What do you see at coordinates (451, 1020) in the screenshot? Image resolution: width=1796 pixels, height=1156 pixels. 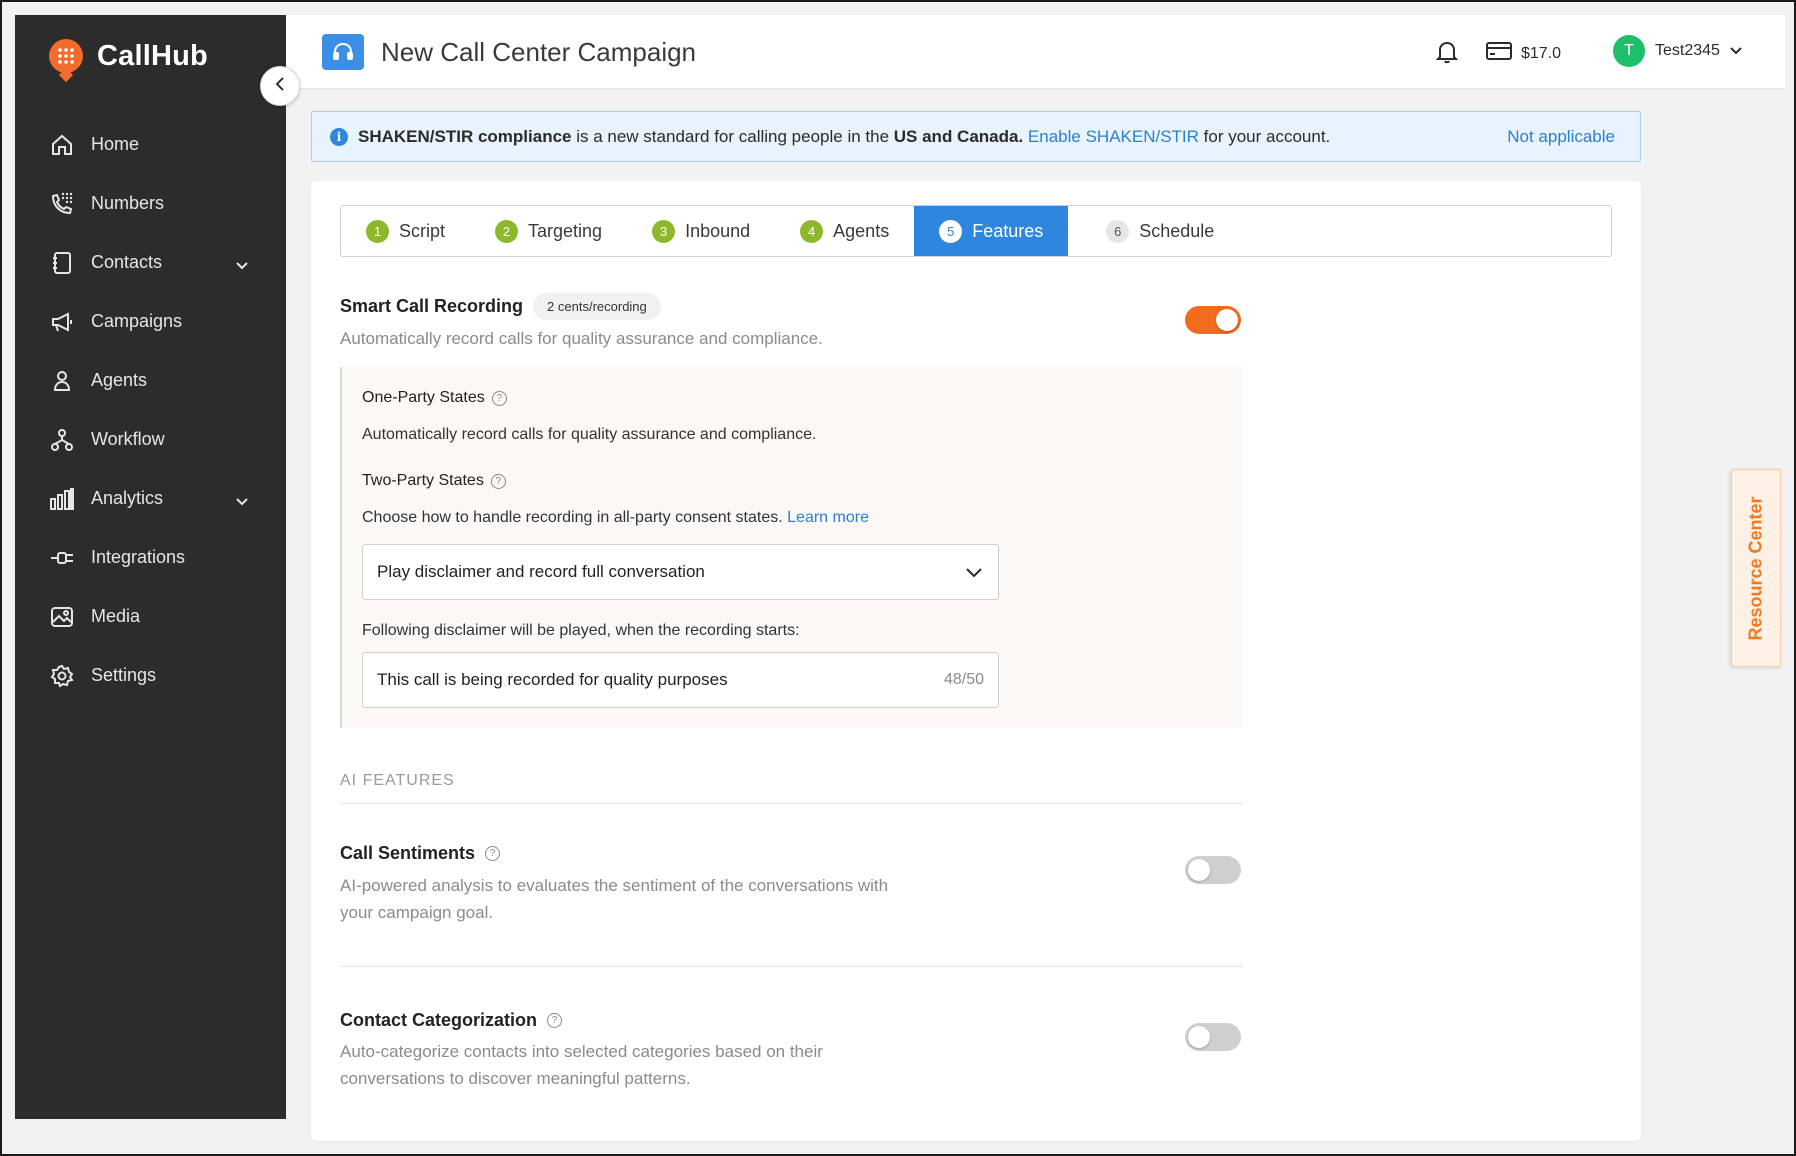 I see `contact-categorization-heading: Contact Categorization ?` at bounding box center [451, 1020].